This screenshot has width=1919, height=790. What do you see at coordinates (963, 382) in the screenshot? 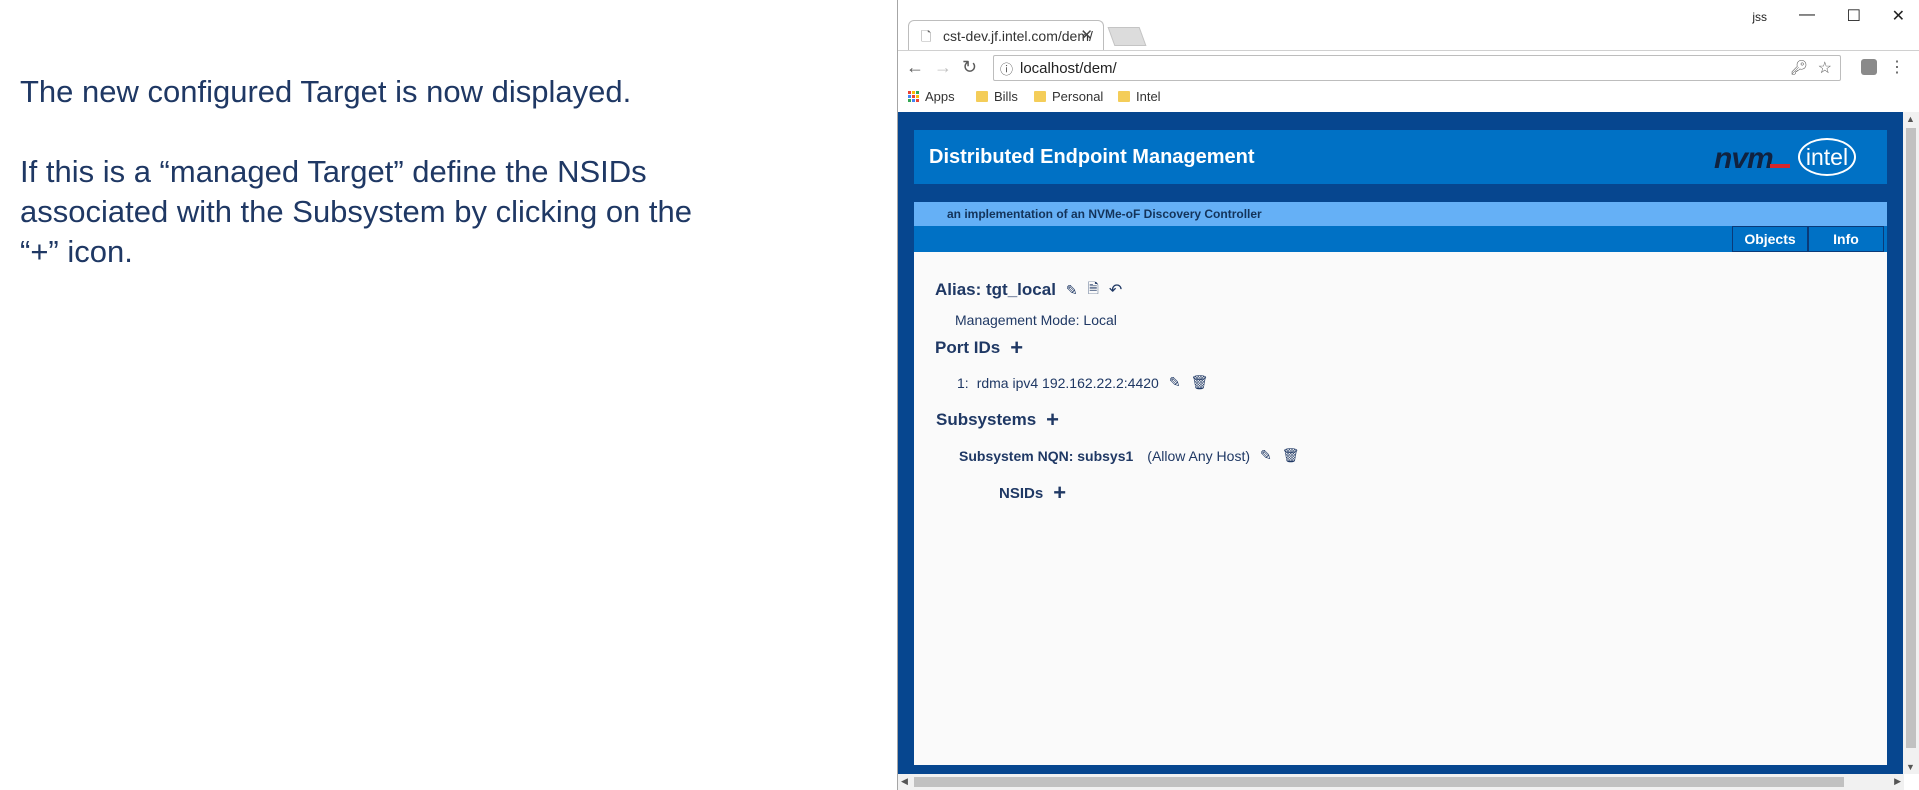
I see `port-index: 1:` at bounding box center [963, 382].